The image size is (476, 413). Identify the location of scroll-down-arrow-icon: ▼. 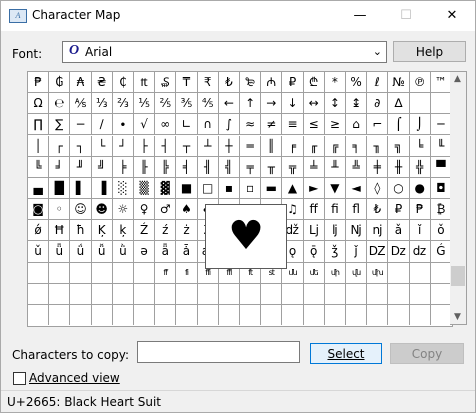
(457, 317).